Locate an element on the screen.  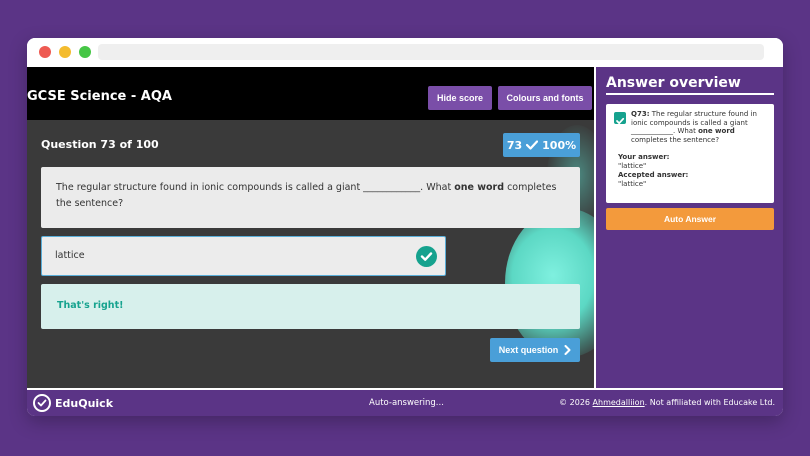
auto-answer-button: Auto Answer is located at coordinates (690, 219).